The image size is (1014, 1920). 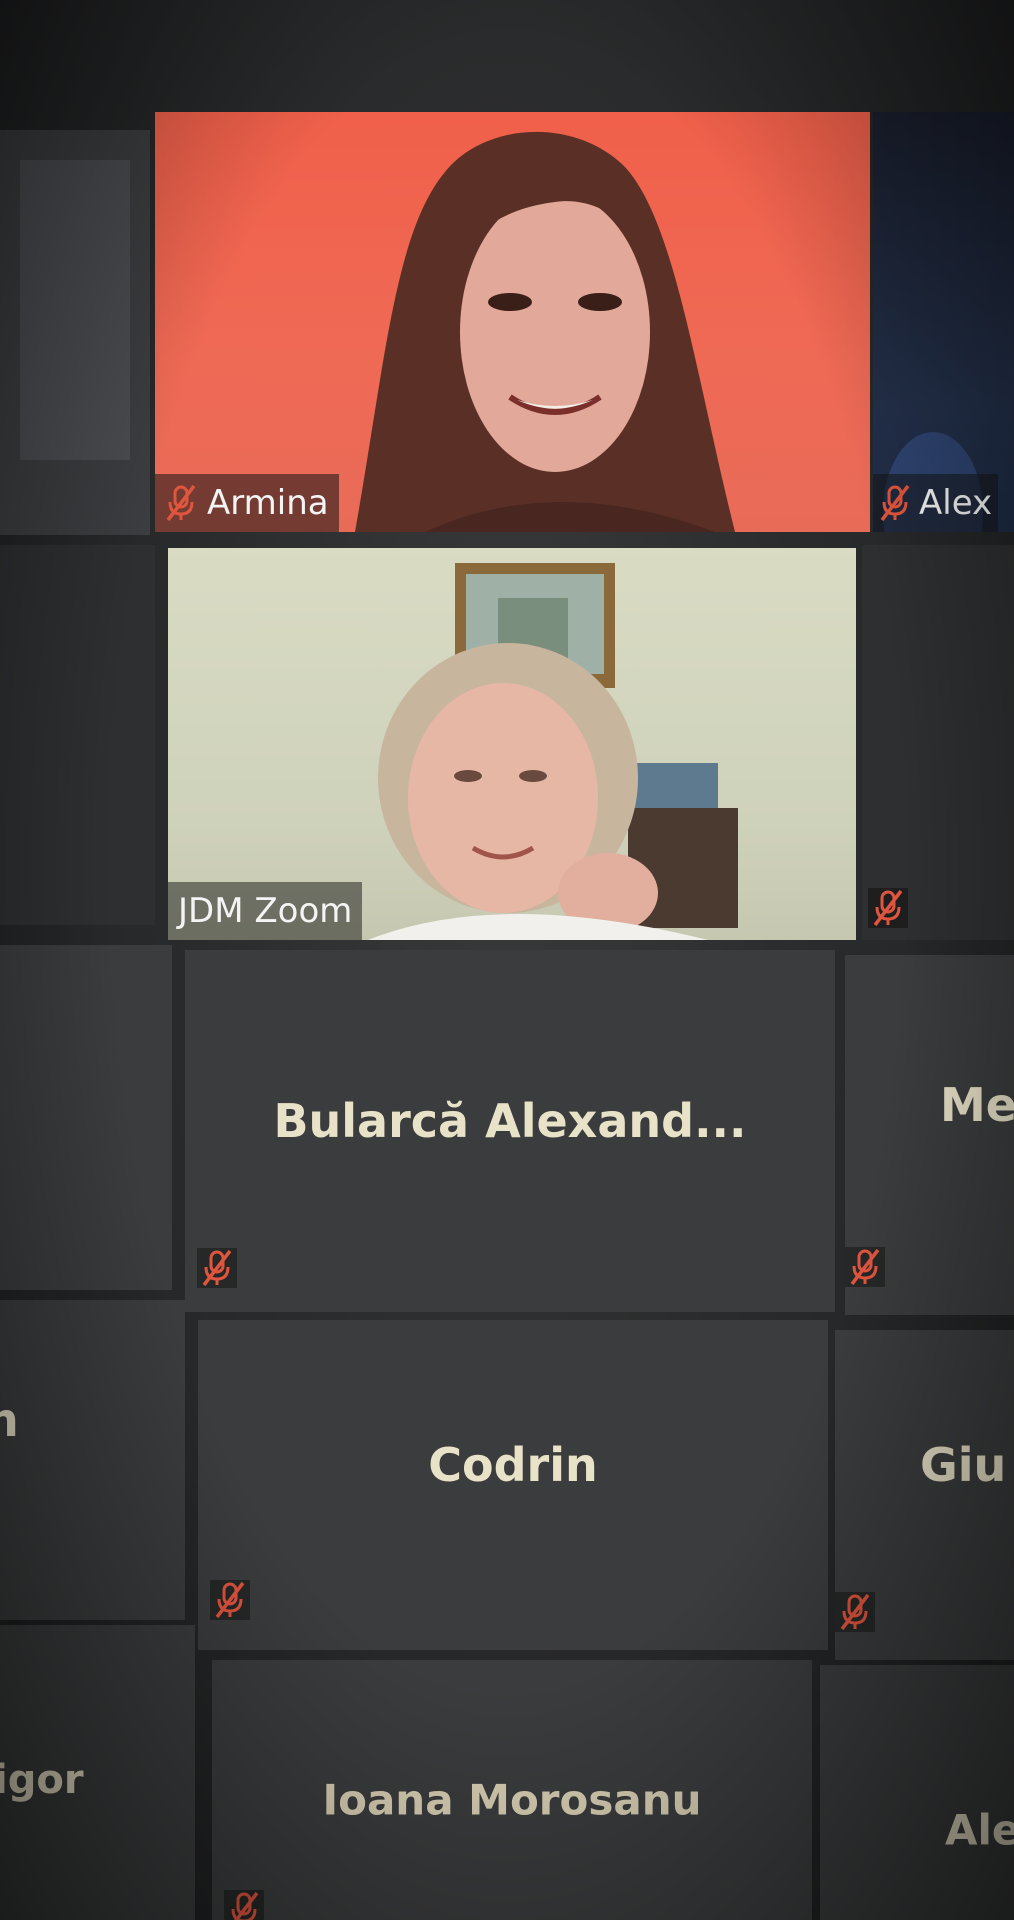 I want to click on participant-name: igor, so click(x=42, y=1780).